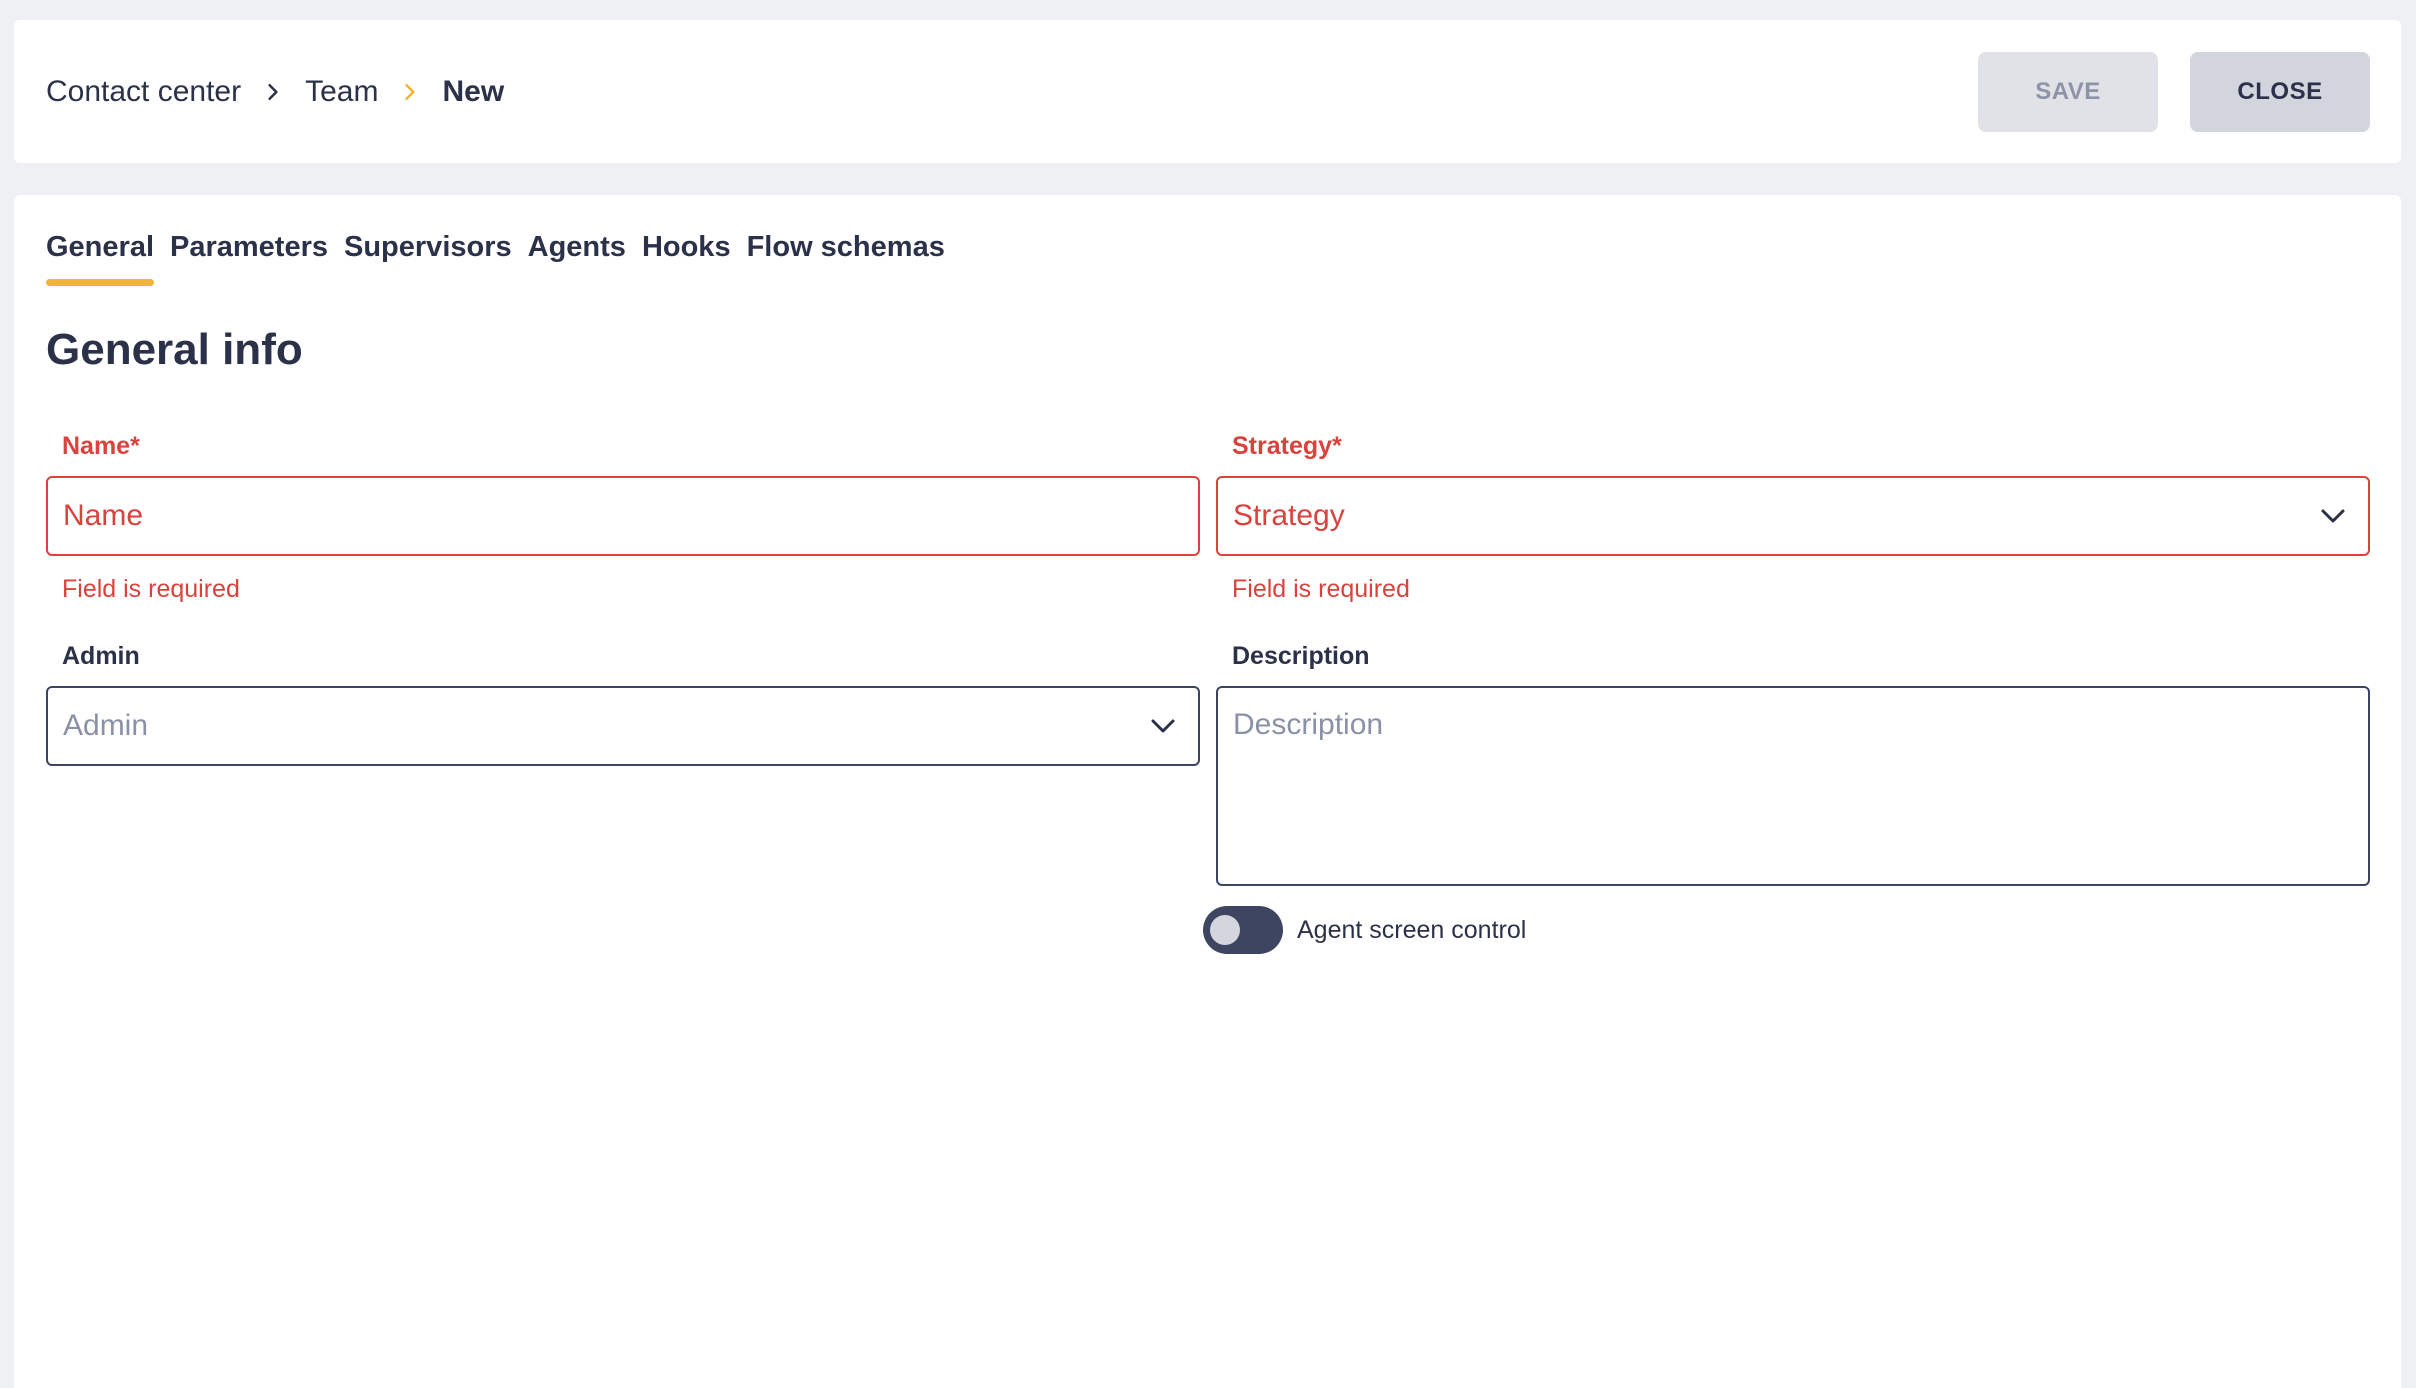 This screenshot has width=2416, height=1388. What do you see at coordinates (1321, 589) in the screenshot?
I see `strategy-error-message: Field is required` at bounding box center [1321, 589].